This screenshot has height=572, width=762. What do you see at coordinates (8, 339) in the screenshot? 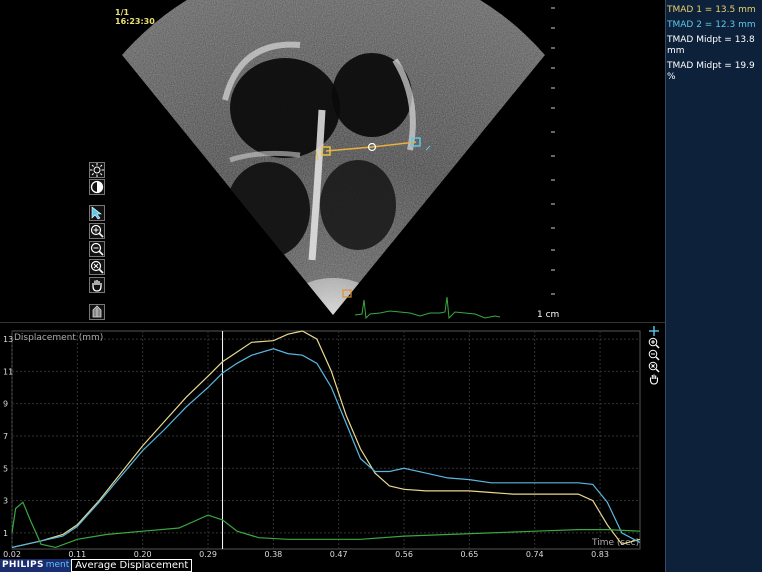
I see `y-tick-label: 13` at bounding box center [8, 339].